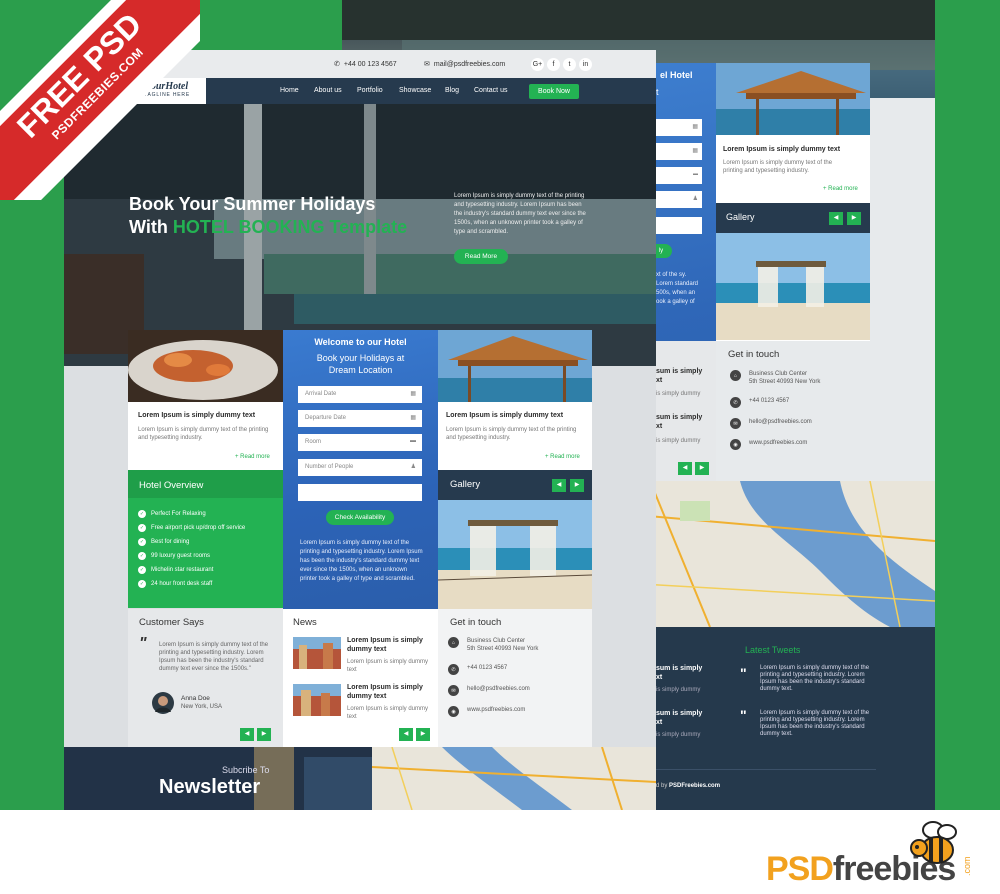 This screenshot has height=894, width=1000. What do you see at coordinates (800, 869) in the screenshot?
I see `brand-psd: PSD` at bounding box center [800, 869].